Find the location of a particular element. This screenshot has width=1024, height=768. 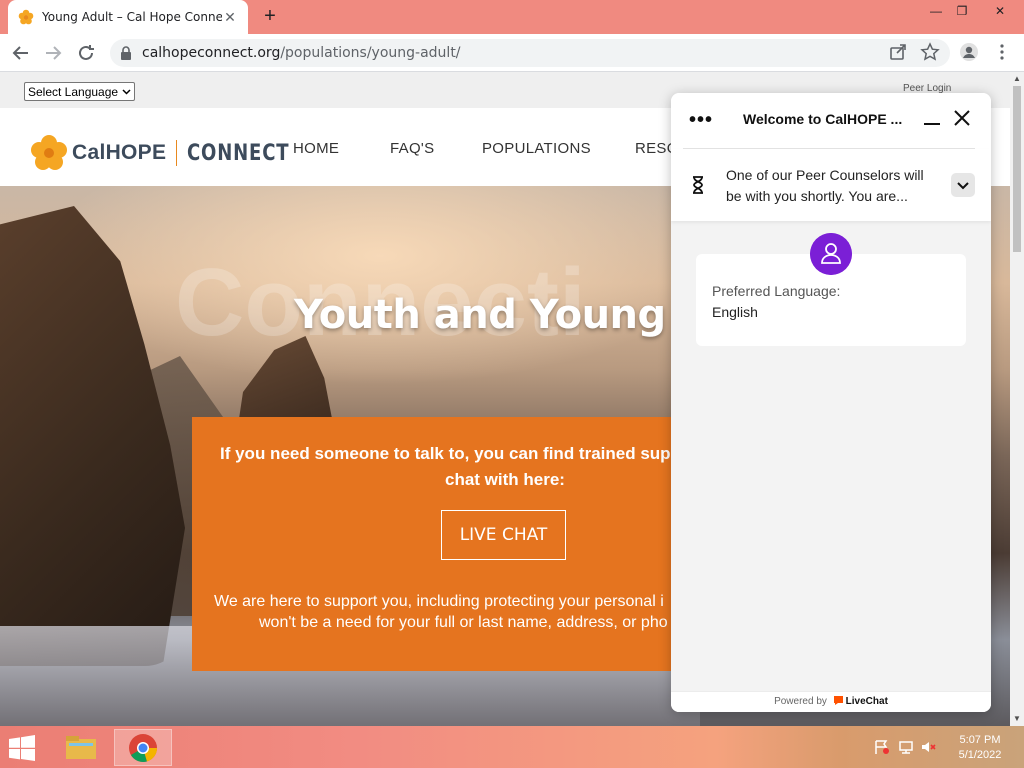

chat-footer: Powered by LiveChat is located at coordinates (831, 701).